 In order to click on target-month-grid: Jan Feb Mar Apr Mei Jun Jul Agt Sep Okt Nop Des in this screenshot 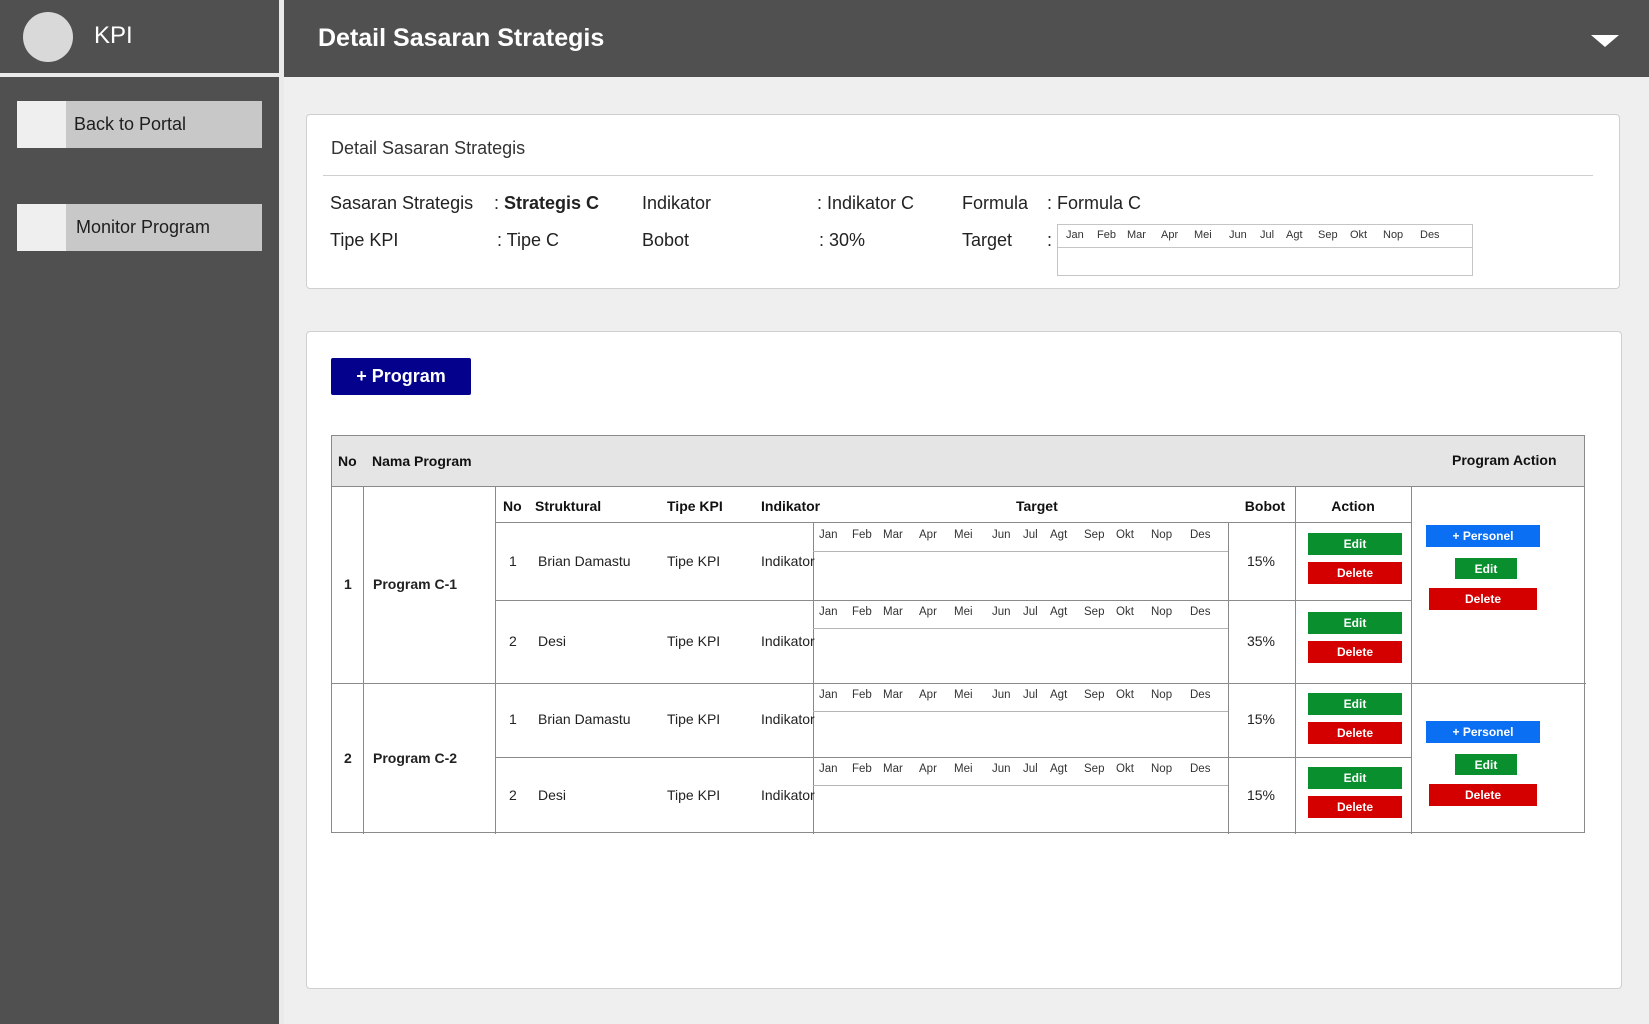, I will do `click(1265, 250)`.